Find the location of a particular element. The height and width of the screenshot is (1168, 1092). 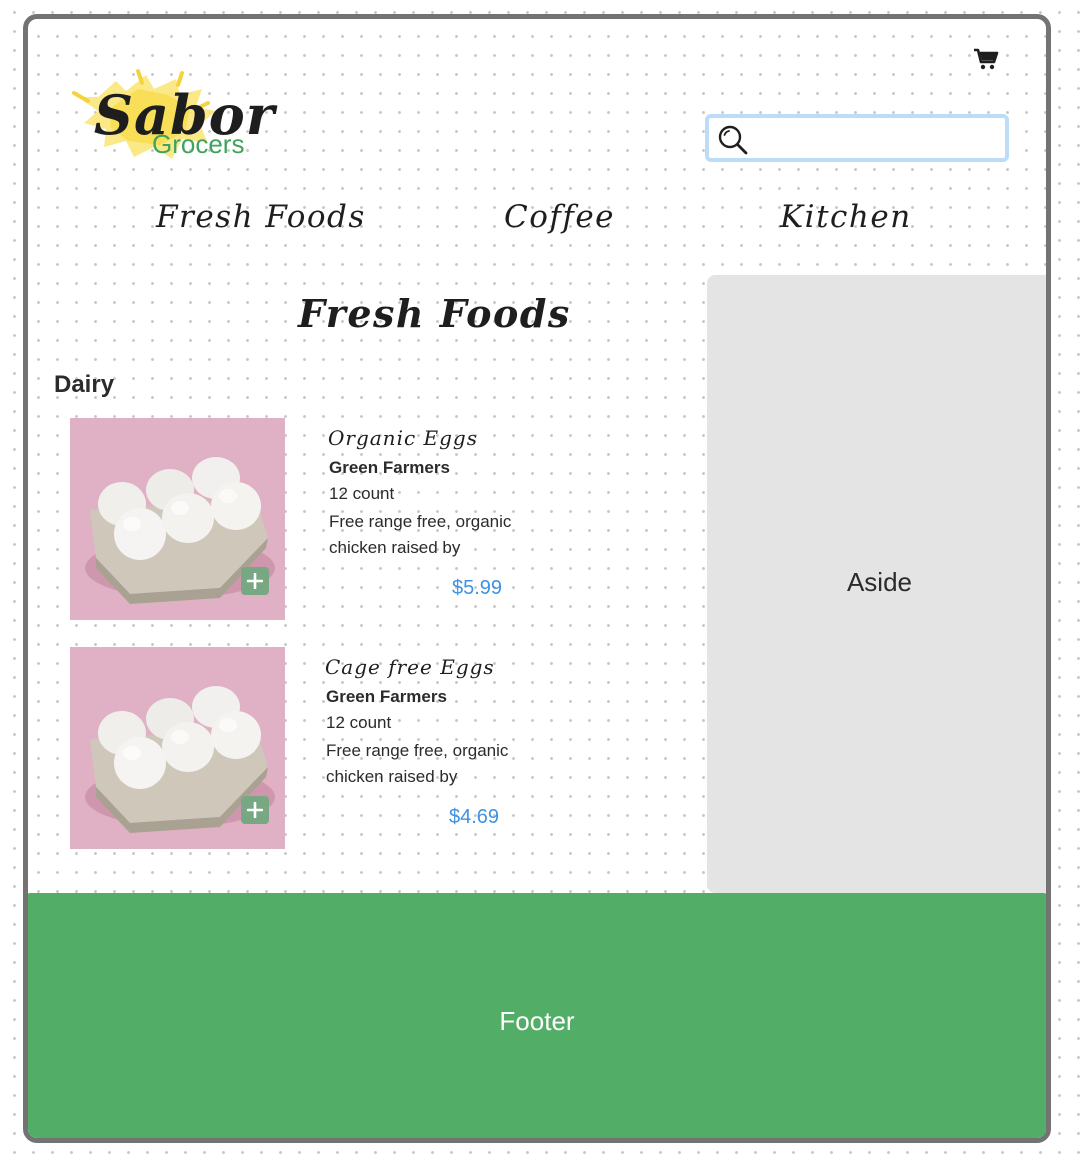

logo-tagline: Grocers is located at coordinates (198, 144).